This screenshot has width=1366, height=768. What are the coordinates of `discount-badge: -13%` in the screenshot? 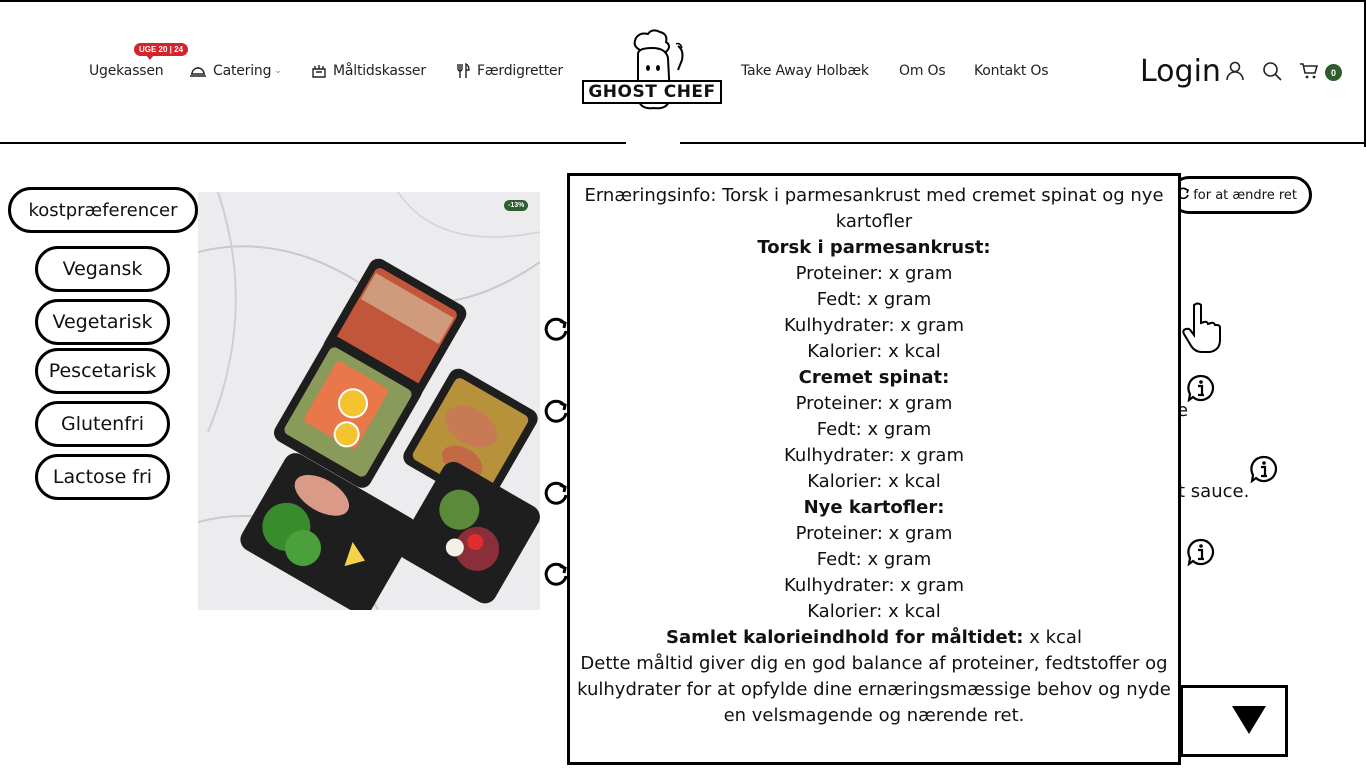 It's located at (516, 205).